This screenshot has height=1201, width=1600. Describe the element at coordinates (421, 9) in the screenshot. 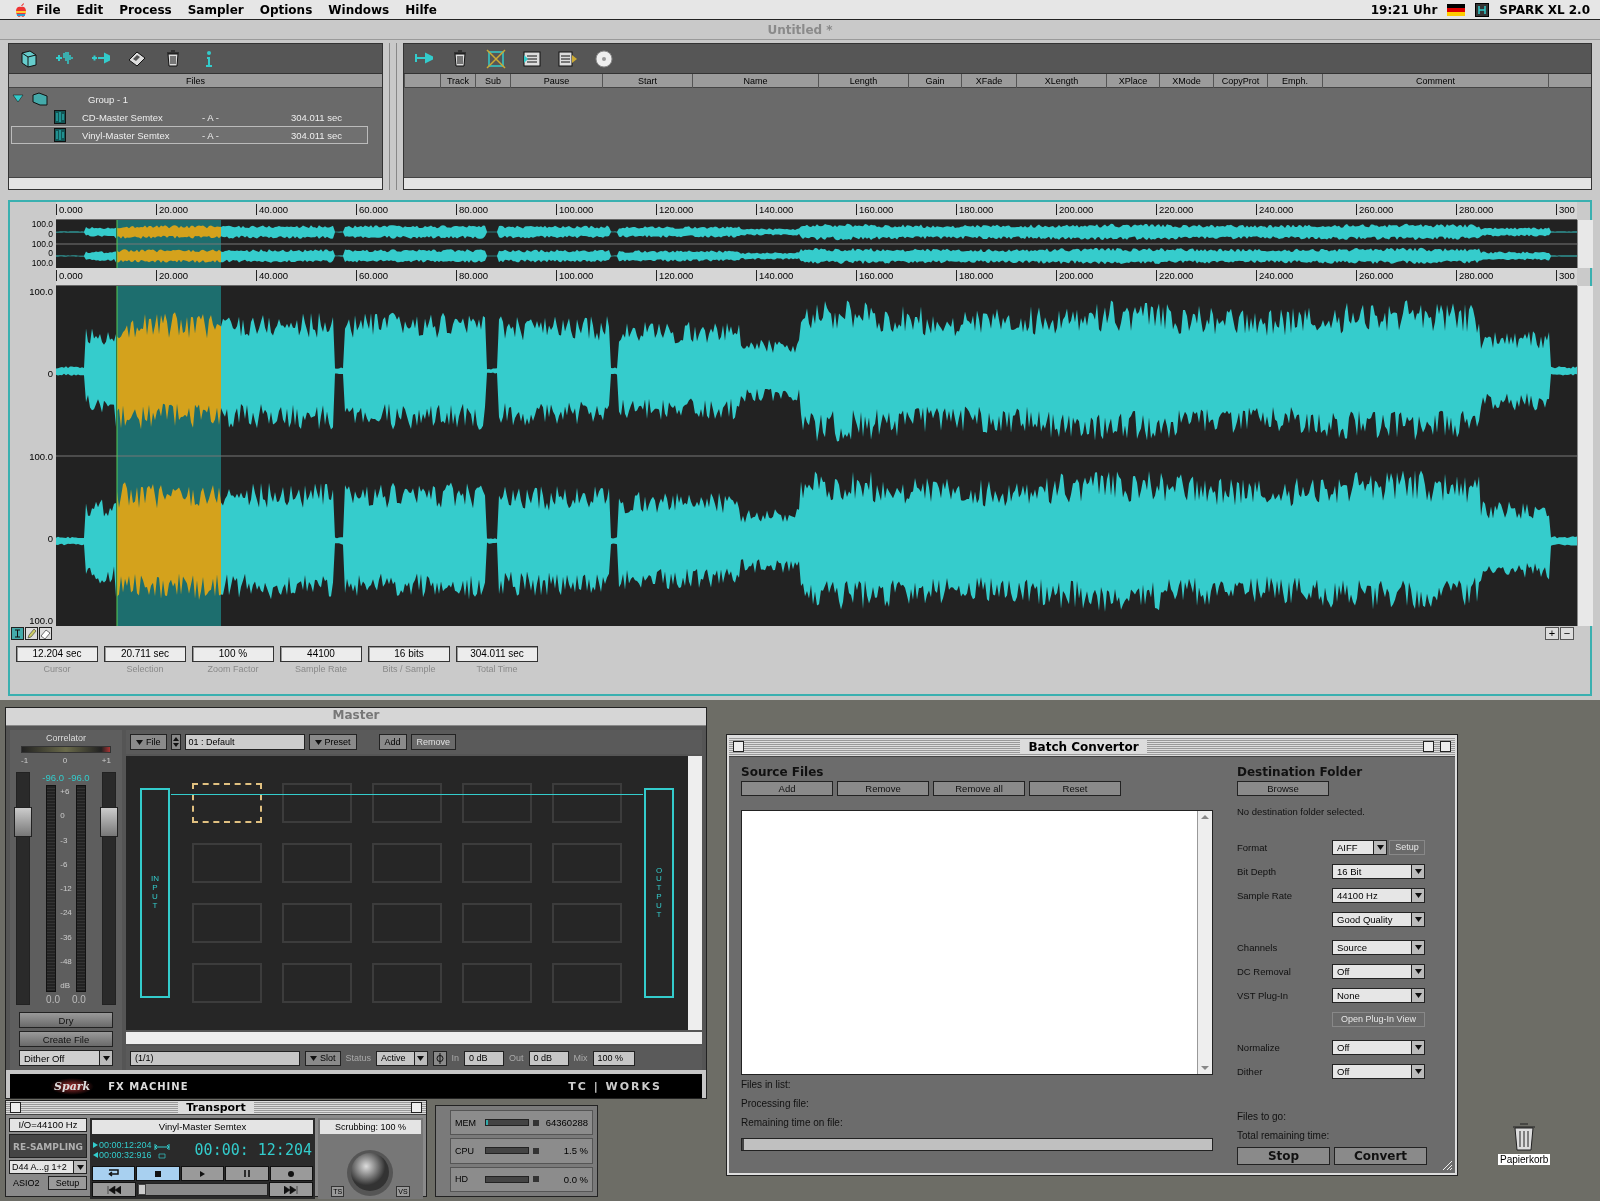

I see `menu-item: Hilfe` at that location.